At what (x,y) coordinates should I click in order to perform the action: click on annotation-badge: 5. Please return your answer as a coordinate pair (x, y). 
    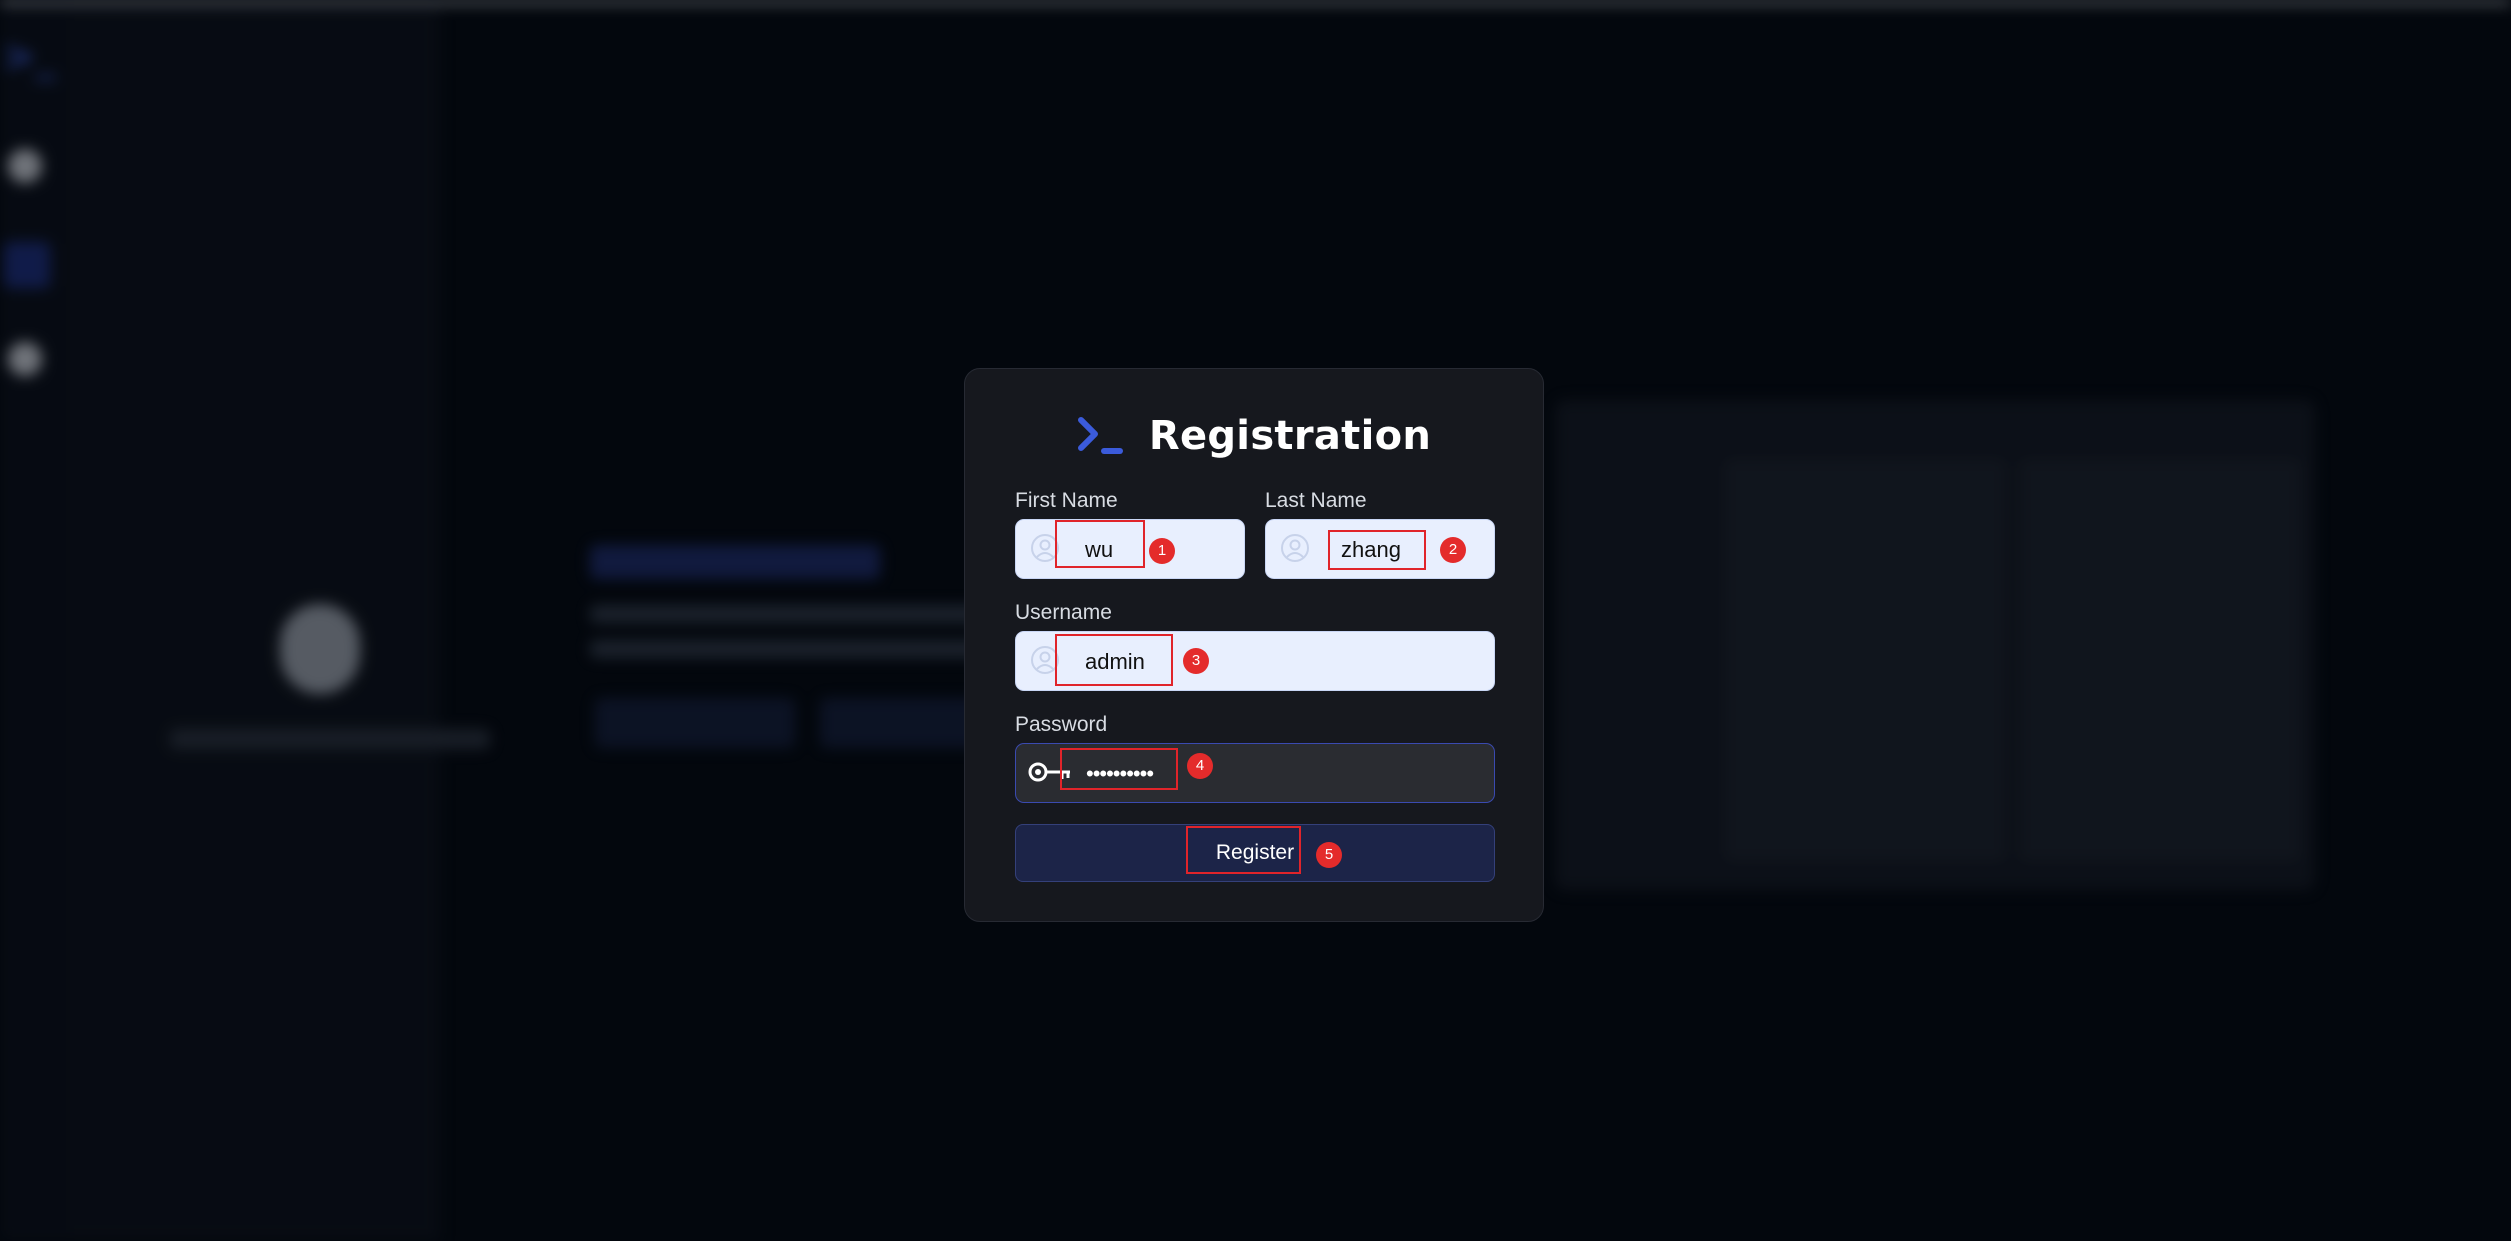
    Looking at the image, I should click on (1329, 855).